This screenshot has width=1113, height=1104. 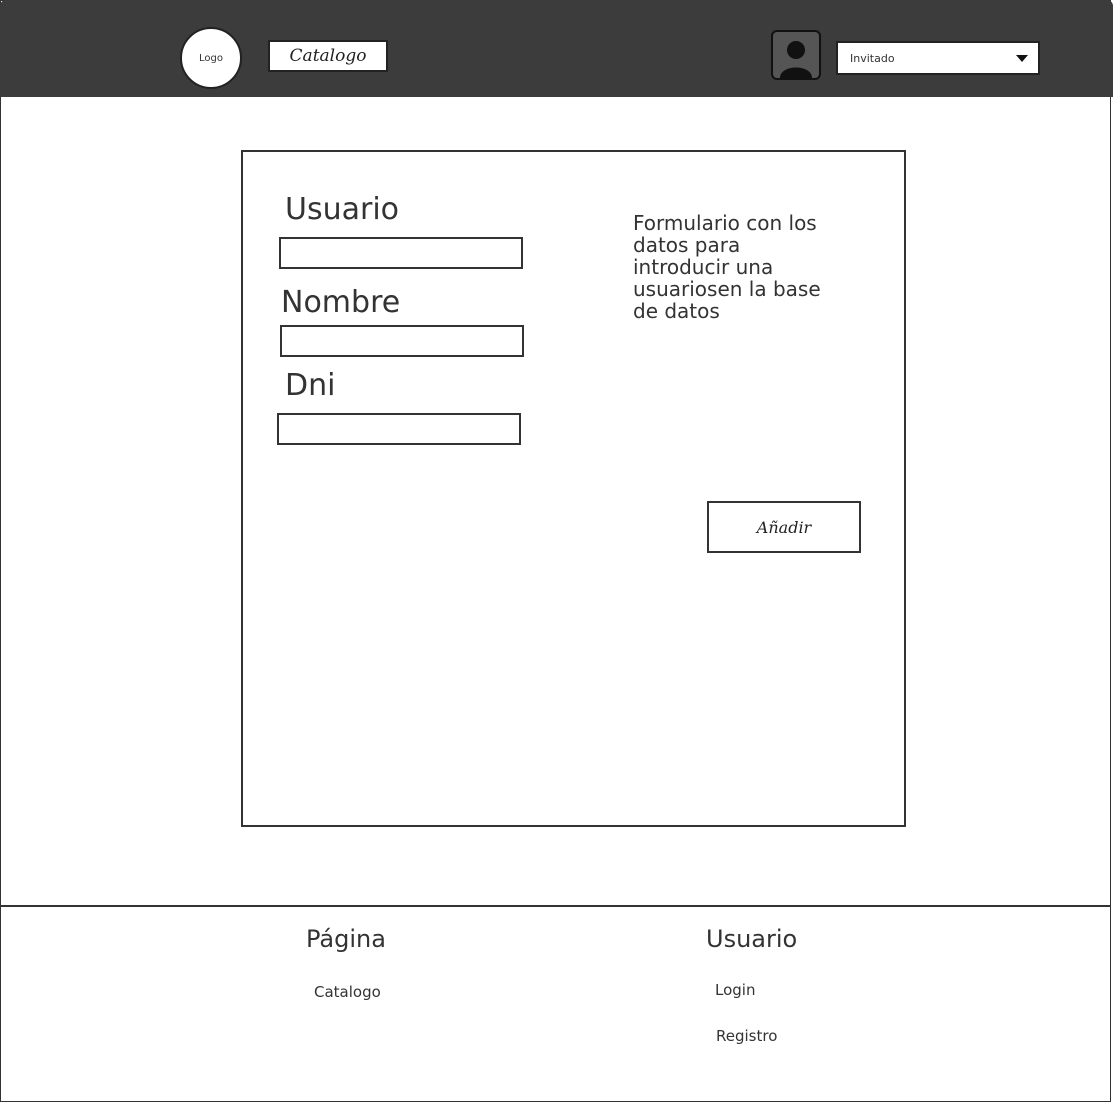 I want to click on footer-page-heading: Página, so click(x=346, y=939).